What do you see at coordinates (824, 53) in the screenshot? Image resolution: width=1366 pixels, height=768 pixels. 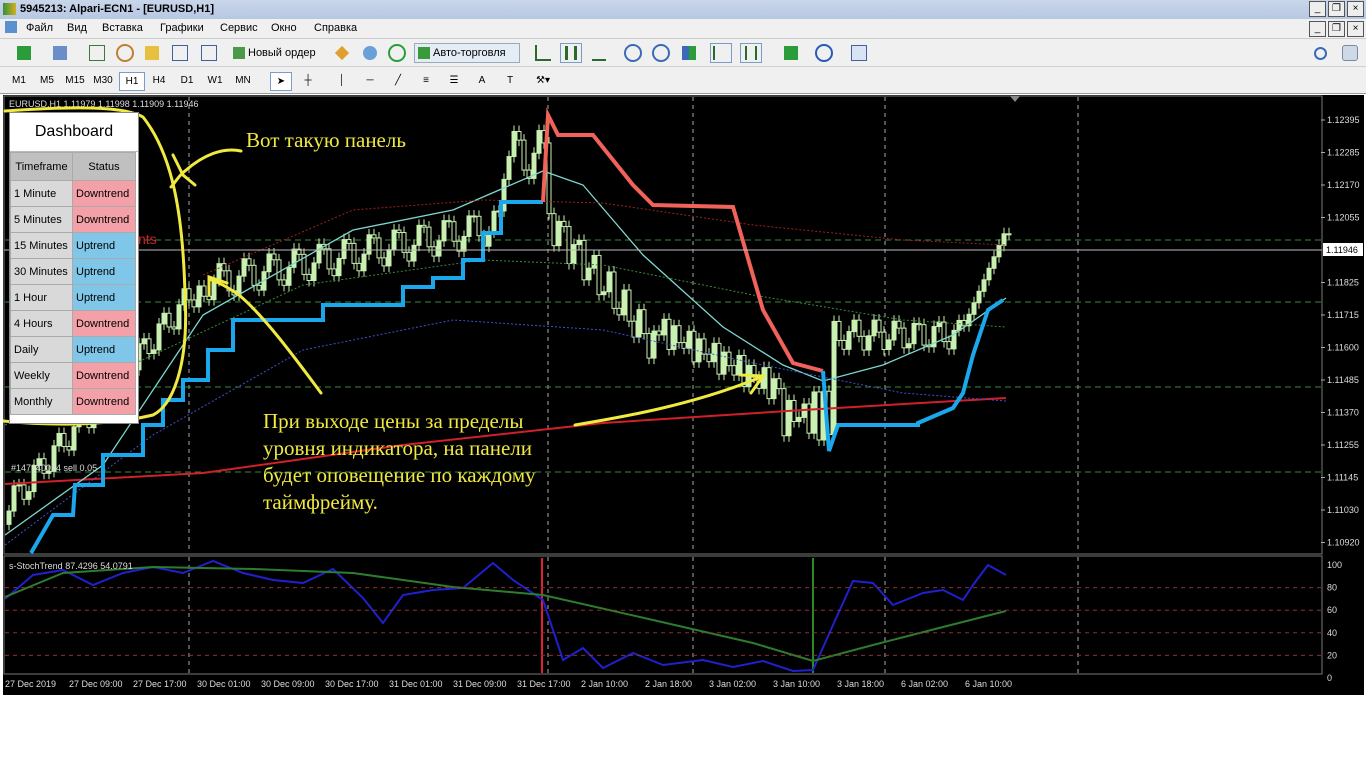 I see `periods-button` at bounding box center [824, 53].